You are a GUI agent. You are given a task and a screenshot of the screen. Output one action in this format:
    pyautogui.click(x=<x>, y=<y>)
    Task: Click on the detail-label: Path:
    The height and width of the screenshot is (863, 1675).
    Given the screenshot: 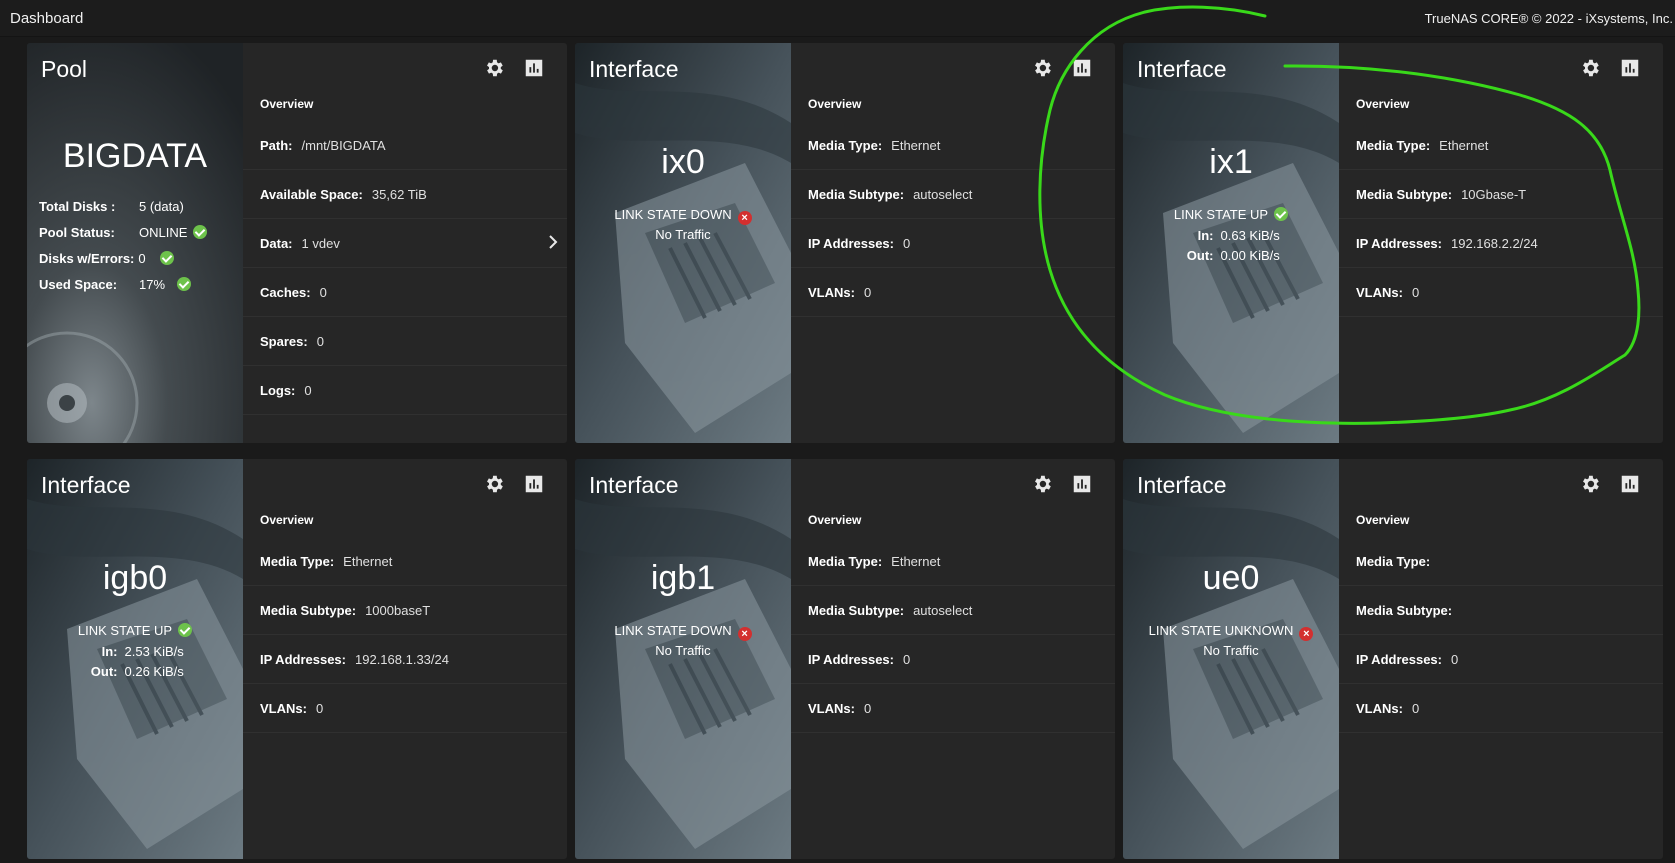 What is the action you would take?
    pyautogui.click(x=276, y=145)
    